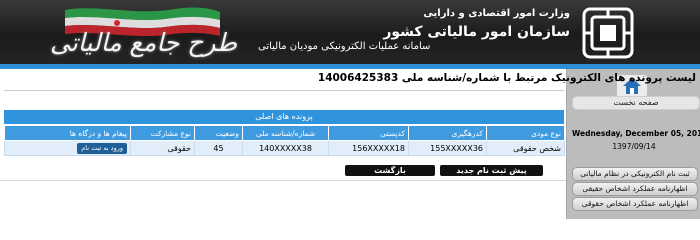 The height and width of the screenshot is (240, 700). What do you see at coordinates (491, 170) in the screenshot?
I see `new-registration-button: پیش ثبت نام جدید` at bounding box center [491, 170].